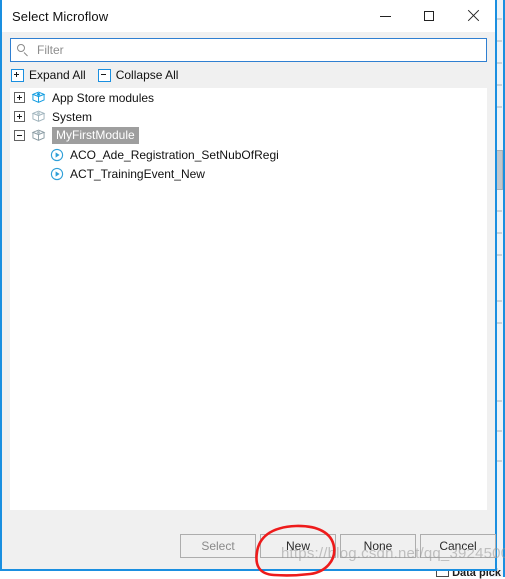  I want to click on minimize-button, so click(385, 16).